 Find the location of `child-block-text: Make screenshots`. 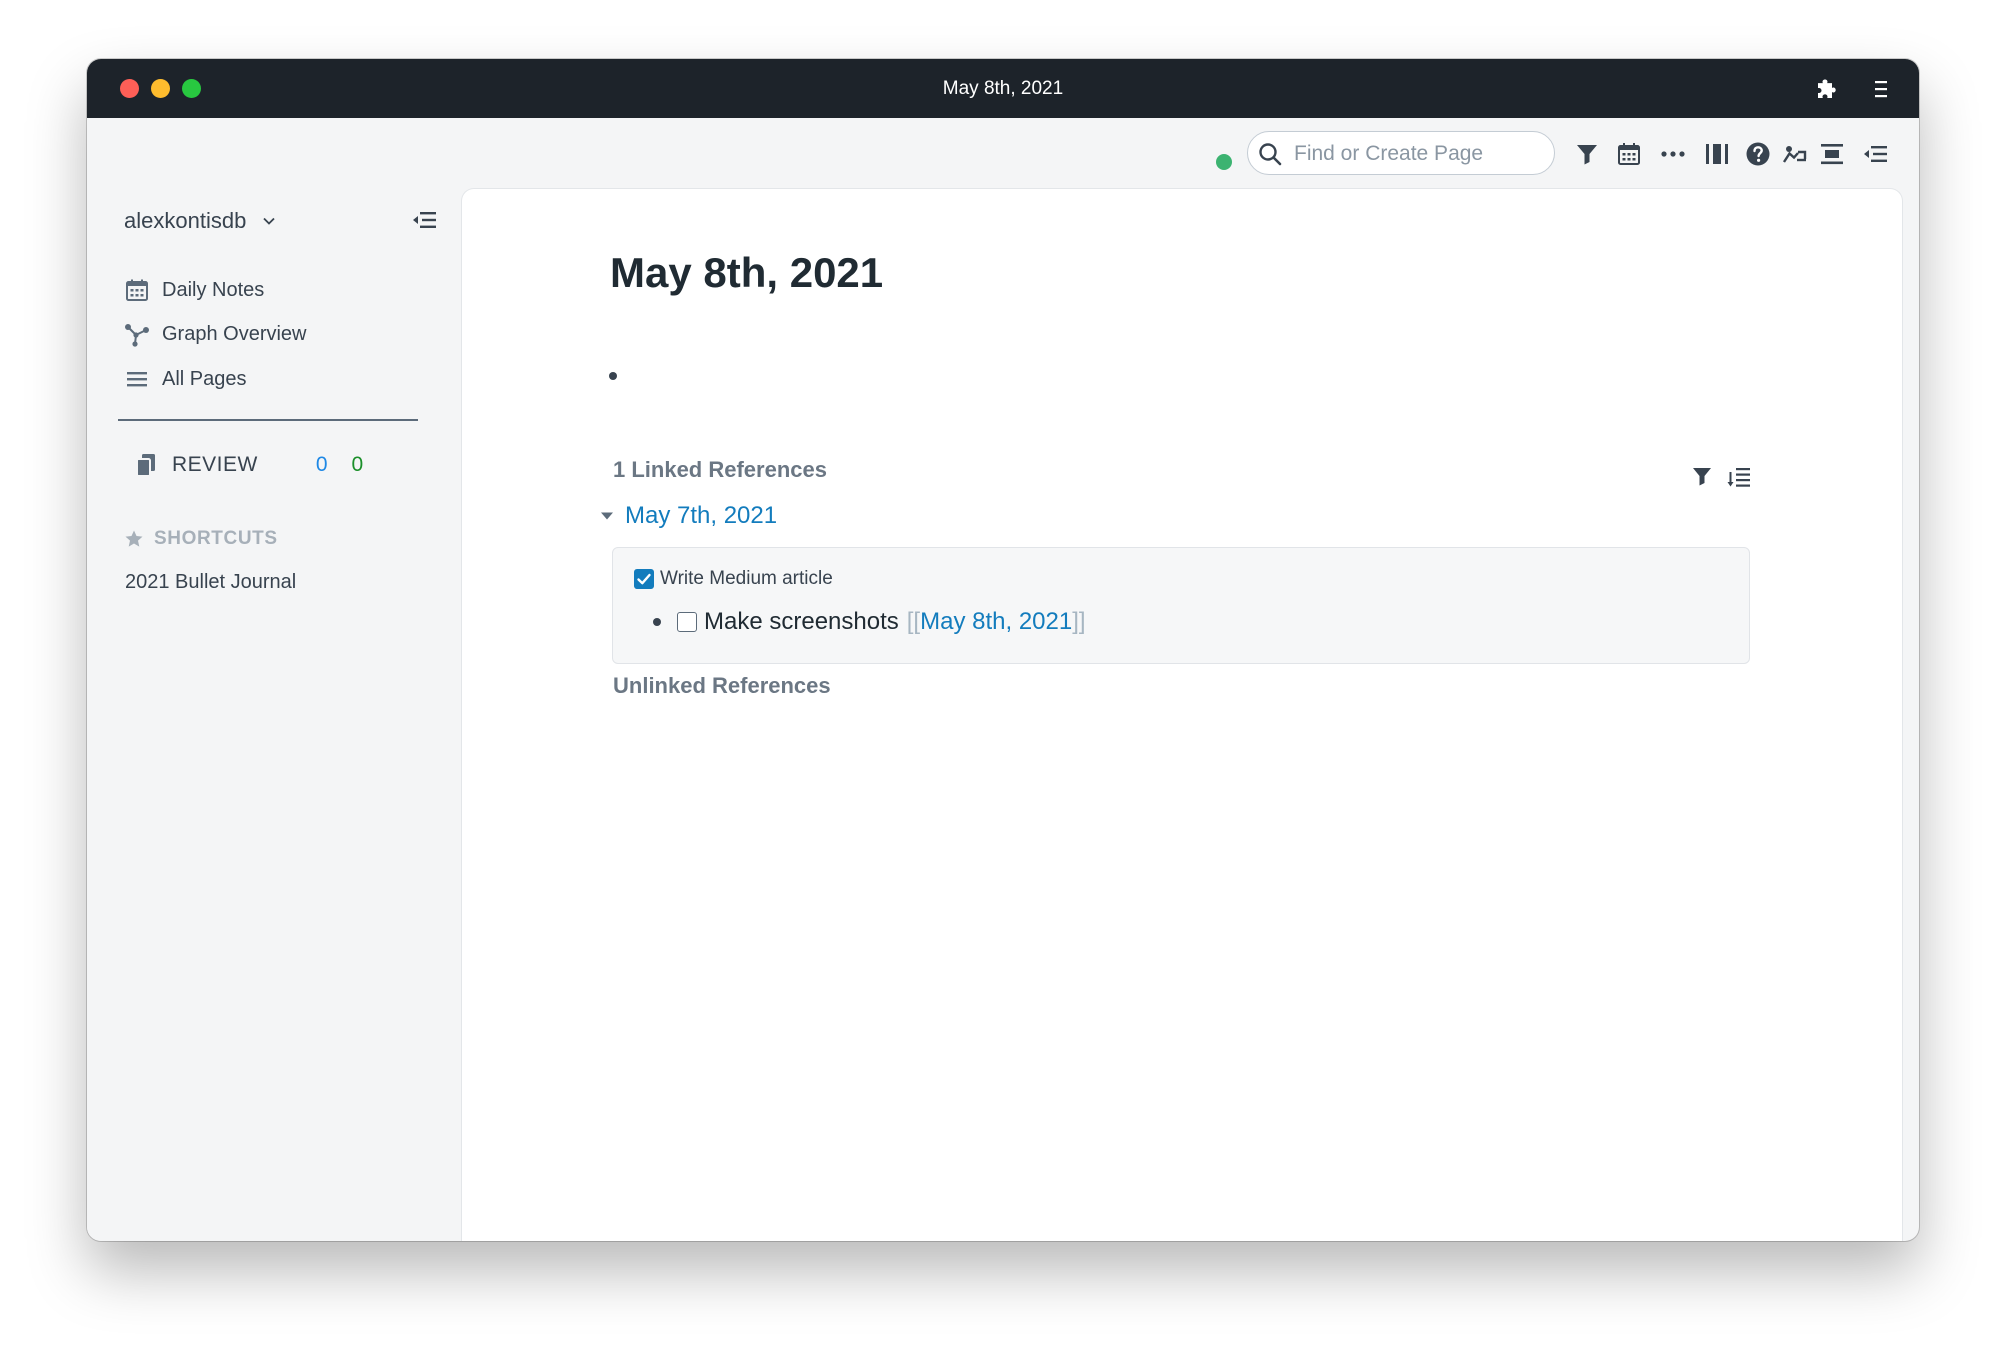

child-block-text: Make screenshots is located at coordinates (801, 622).